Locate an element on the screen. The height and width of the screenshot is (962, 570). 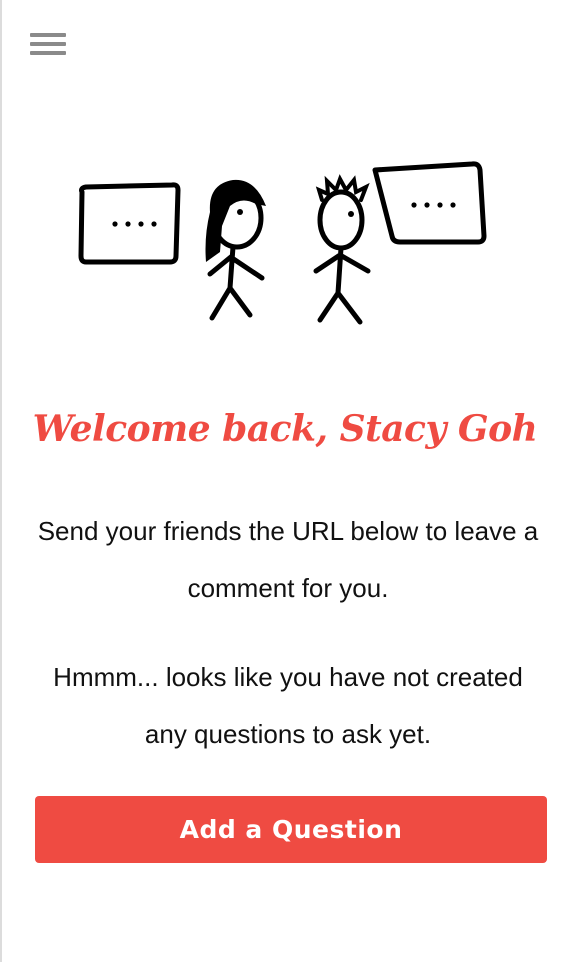
menu-bar-top is located at coordinates (48, 35).